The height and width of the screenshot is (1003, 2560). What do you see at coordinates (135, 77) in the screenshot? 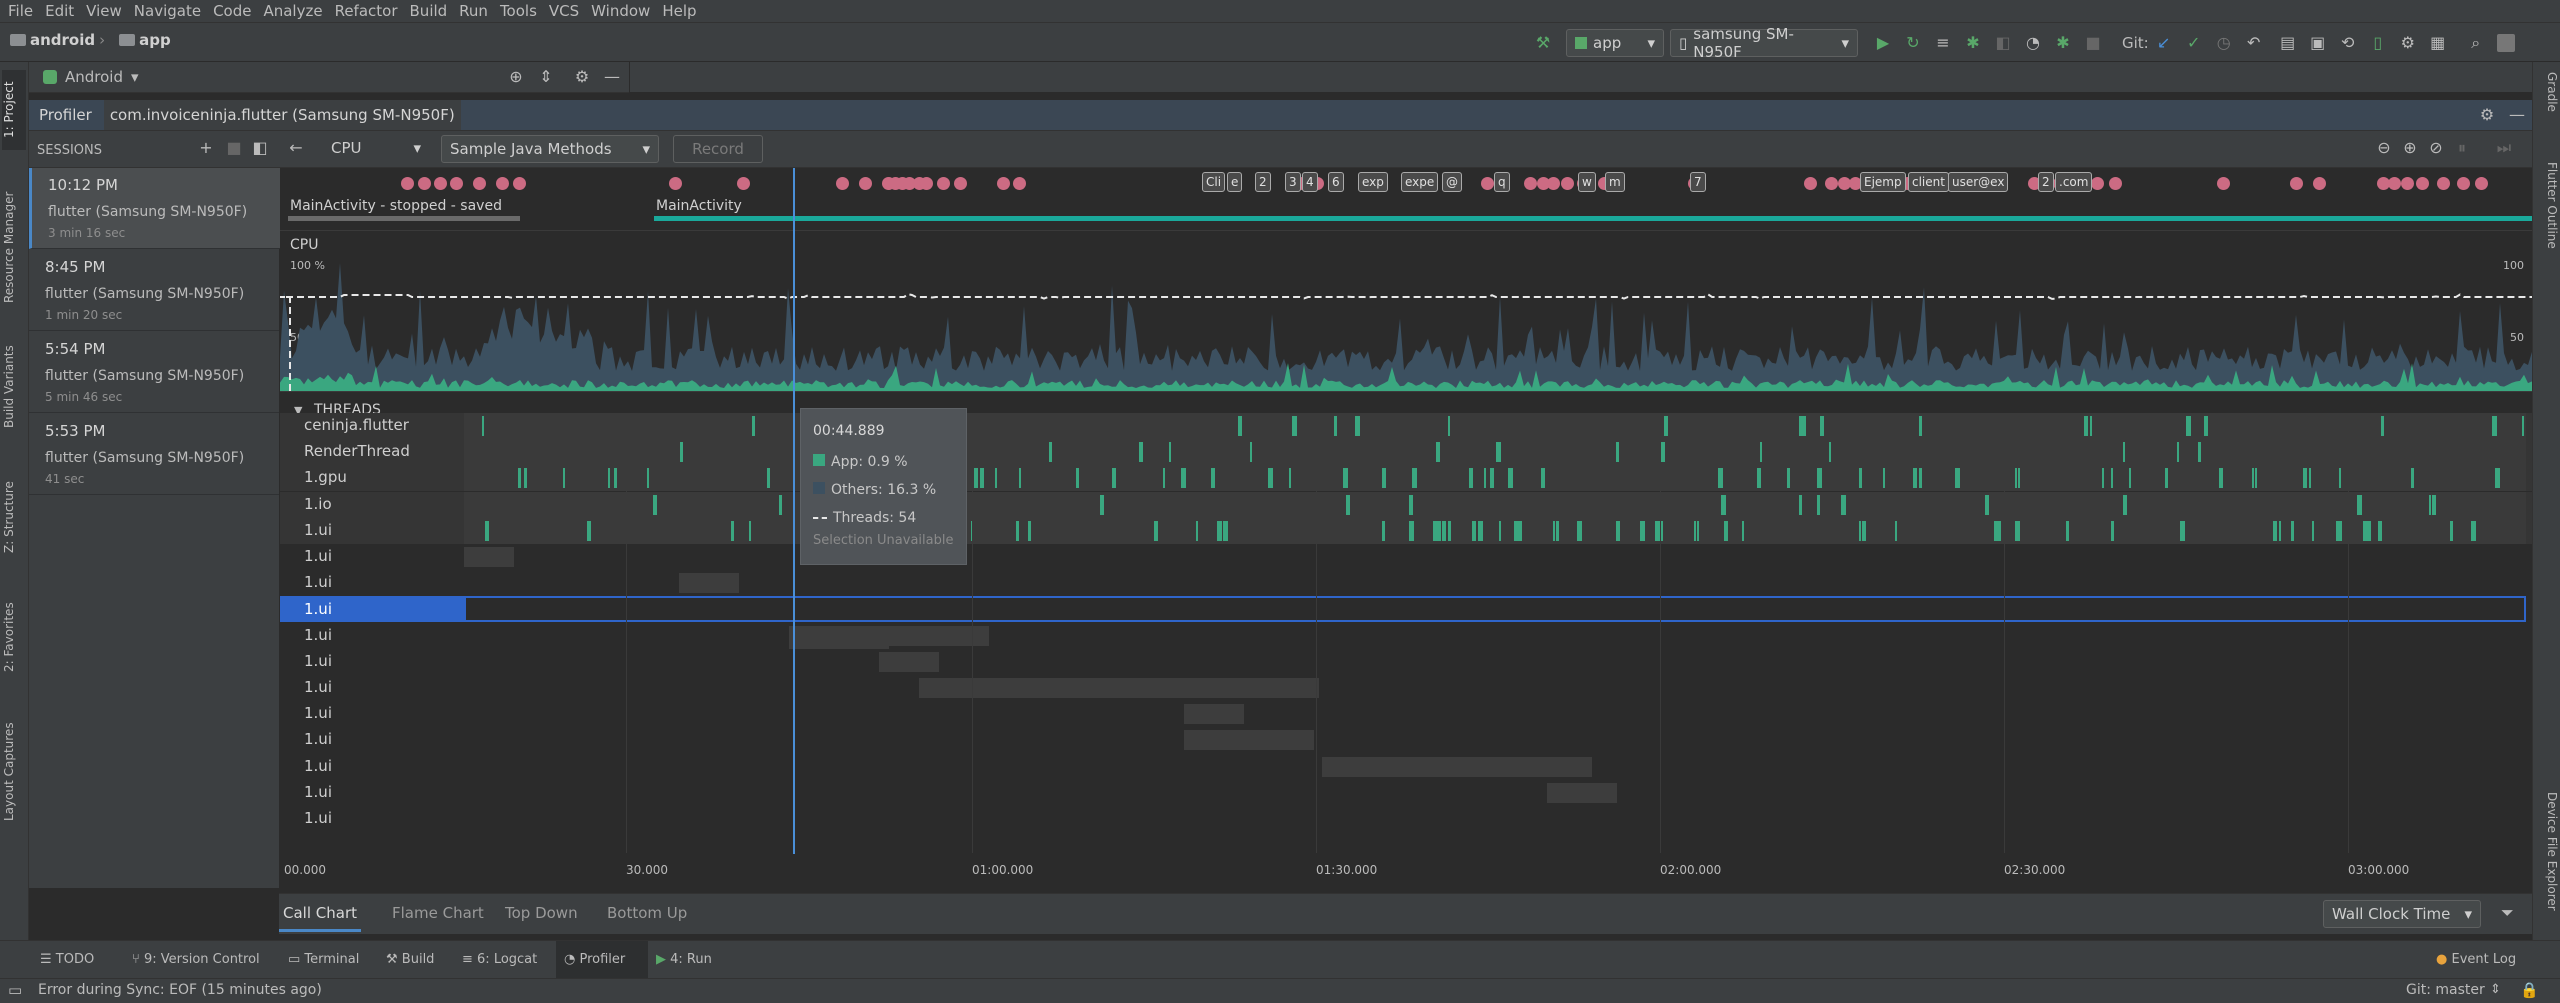
I see `chevron-down-icon: ▾` at bounding box center [135, 77].